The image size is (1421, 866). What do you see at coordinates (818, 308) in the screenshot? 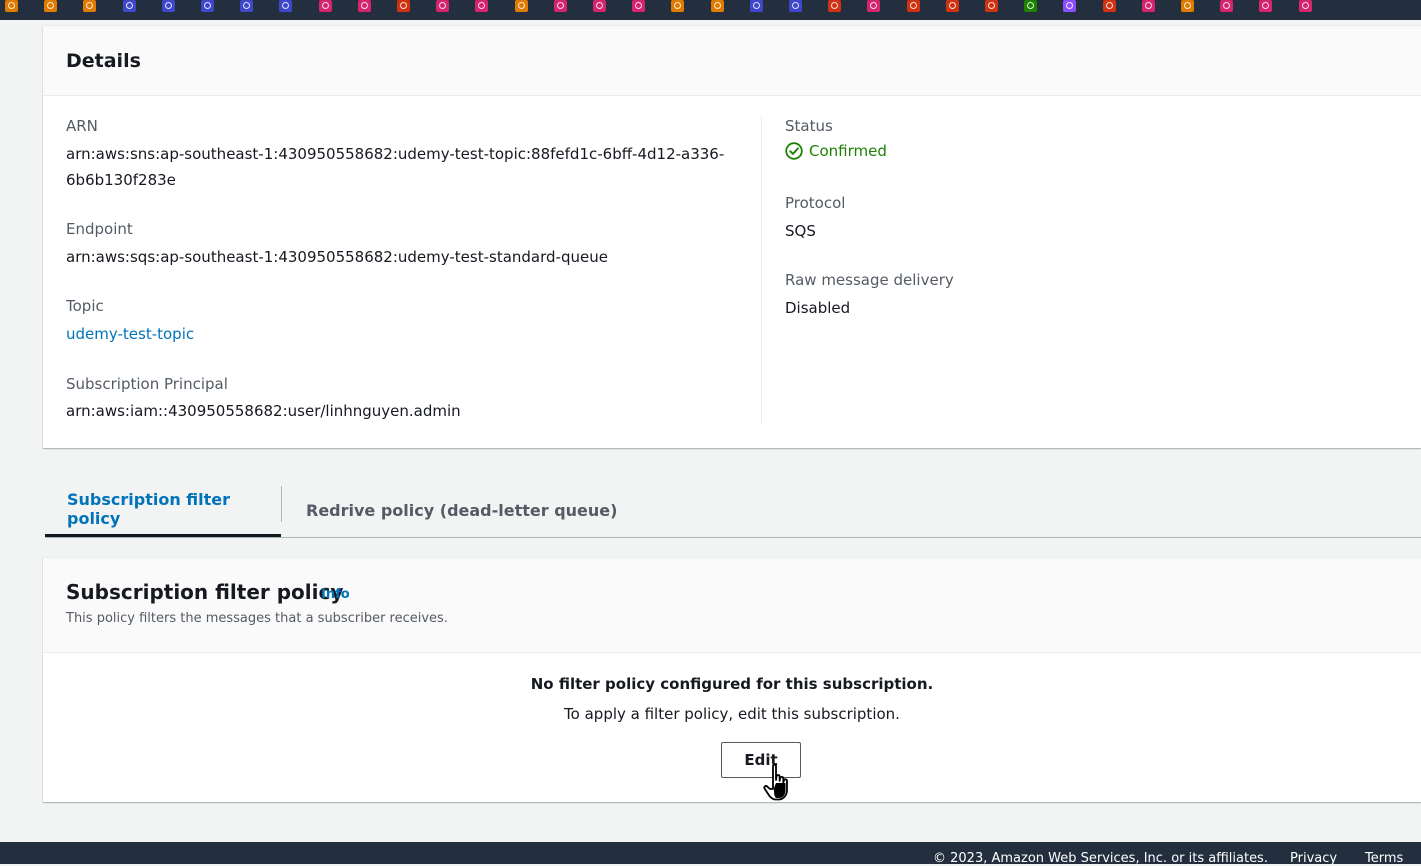
I see `raw-delivery-value: Disabled` at bounding box center [818, 308].